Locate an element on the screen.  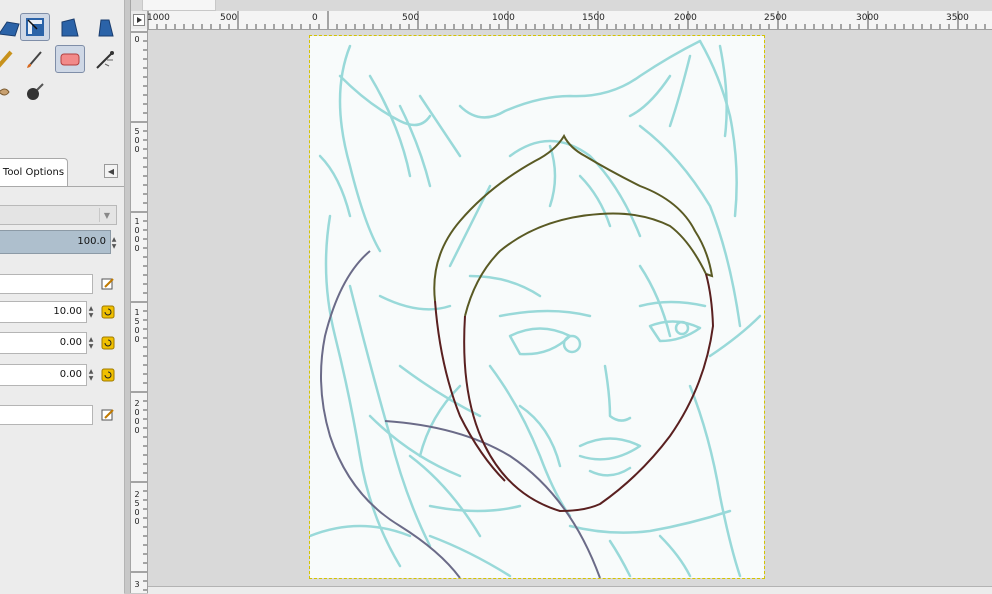
pencil-tool is located at coordinates (10, 60).